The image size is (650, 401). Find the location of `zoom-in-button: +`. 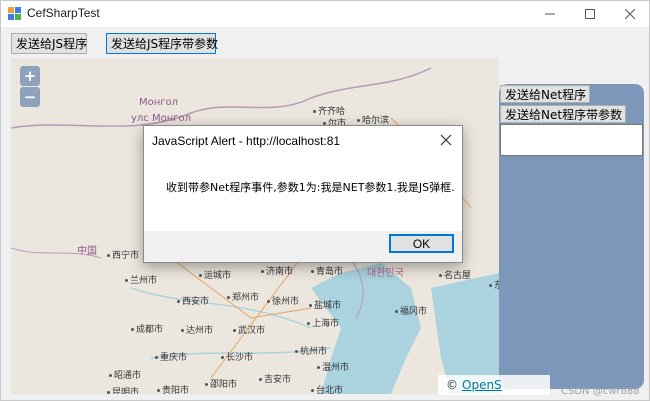

zoom-in-button: + is located at coordinates (30, 76).